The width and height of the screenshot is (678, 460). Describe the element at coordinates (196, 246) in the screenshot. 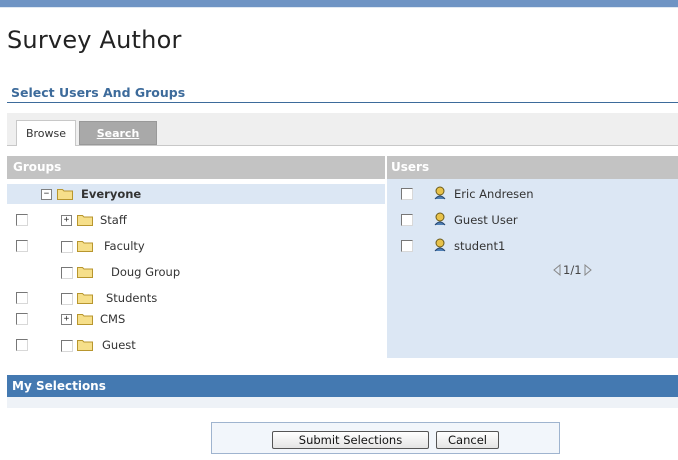

I see `group-row-faculty: Faculty` at that location.